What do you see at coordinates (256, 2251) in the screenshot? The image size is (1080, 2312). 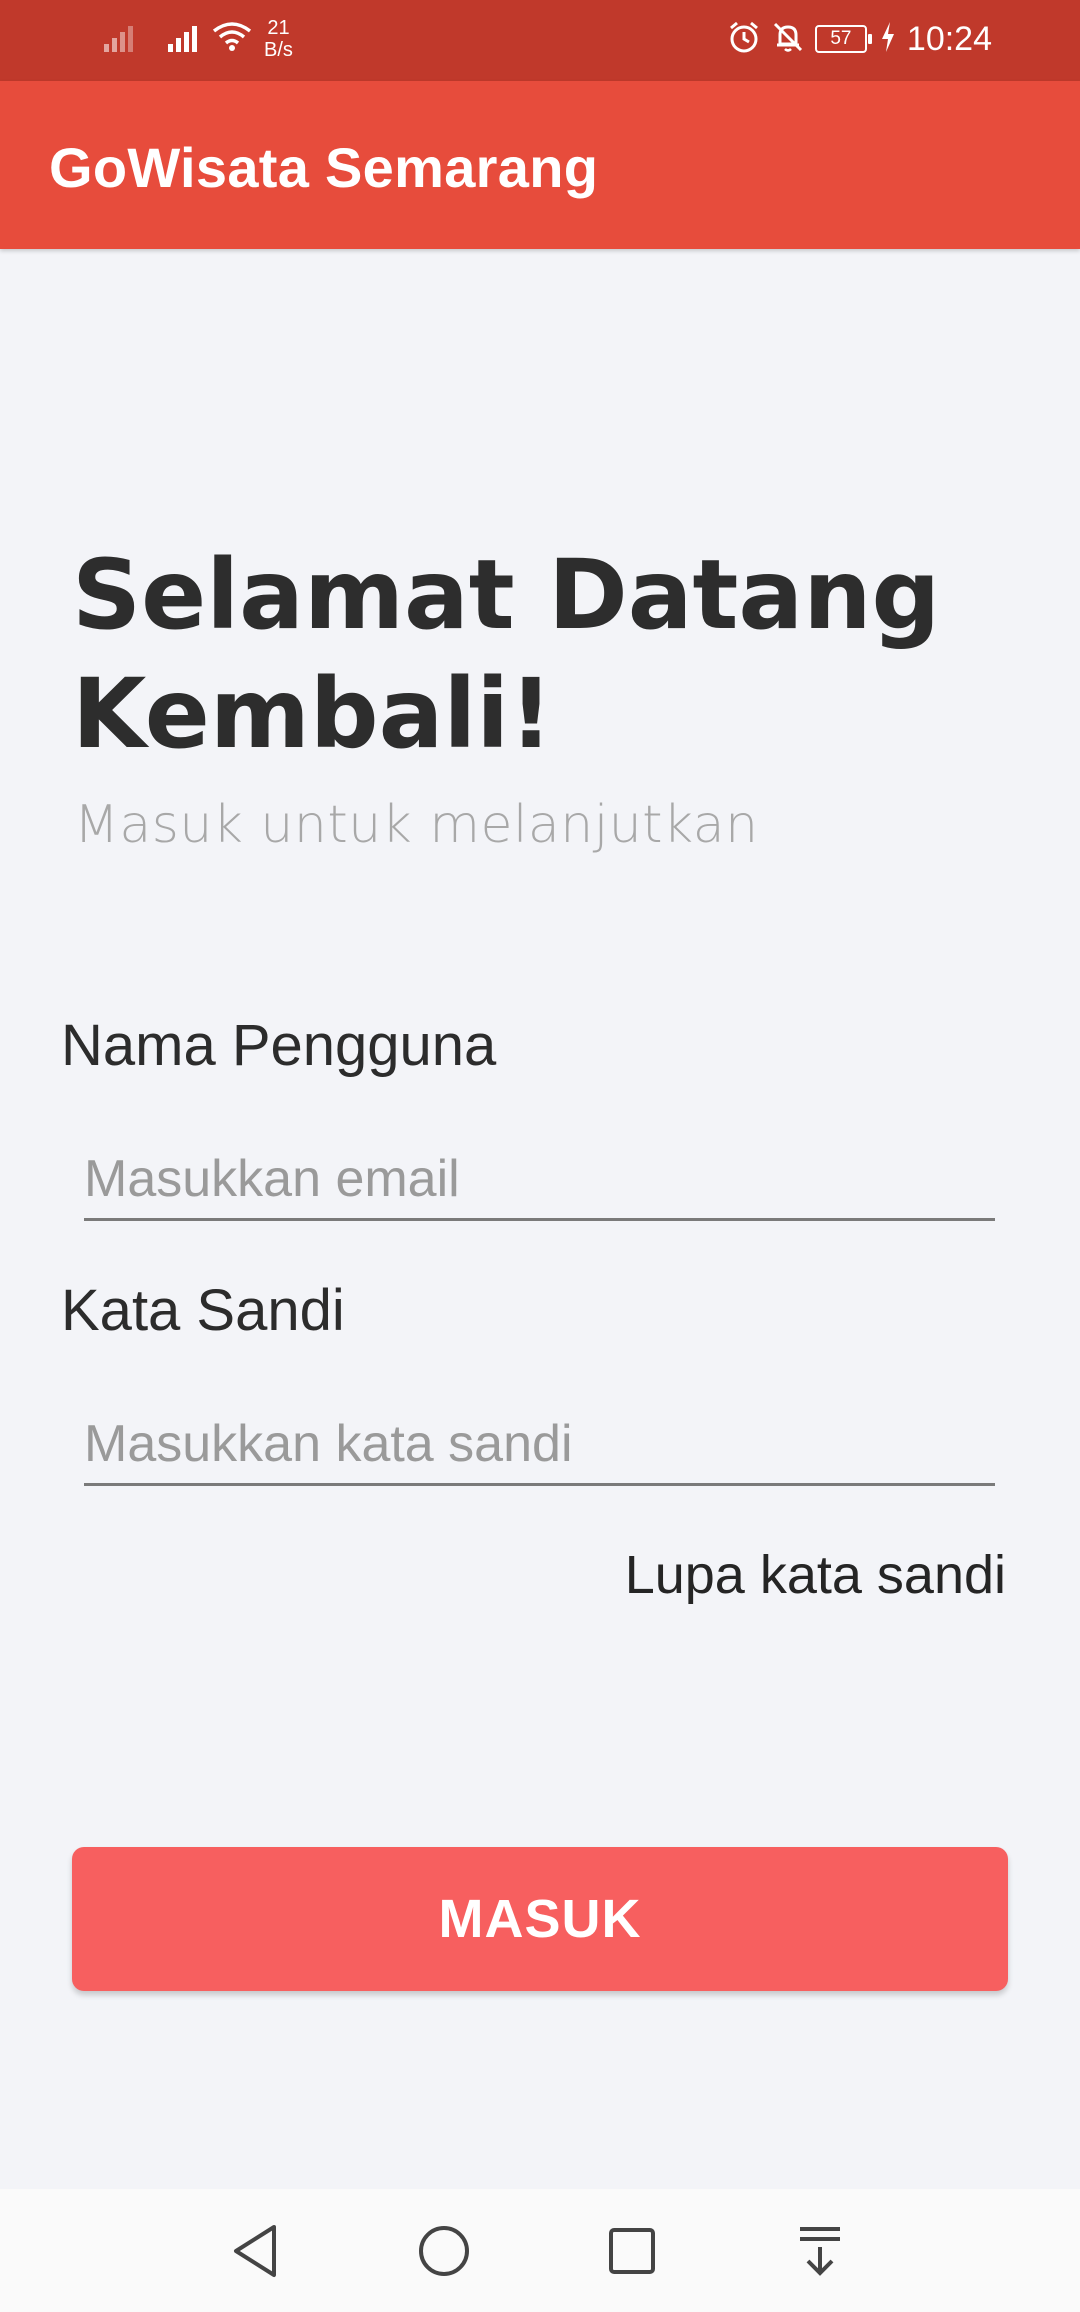 I see `back-icon` at bounding box center [256, 2251].